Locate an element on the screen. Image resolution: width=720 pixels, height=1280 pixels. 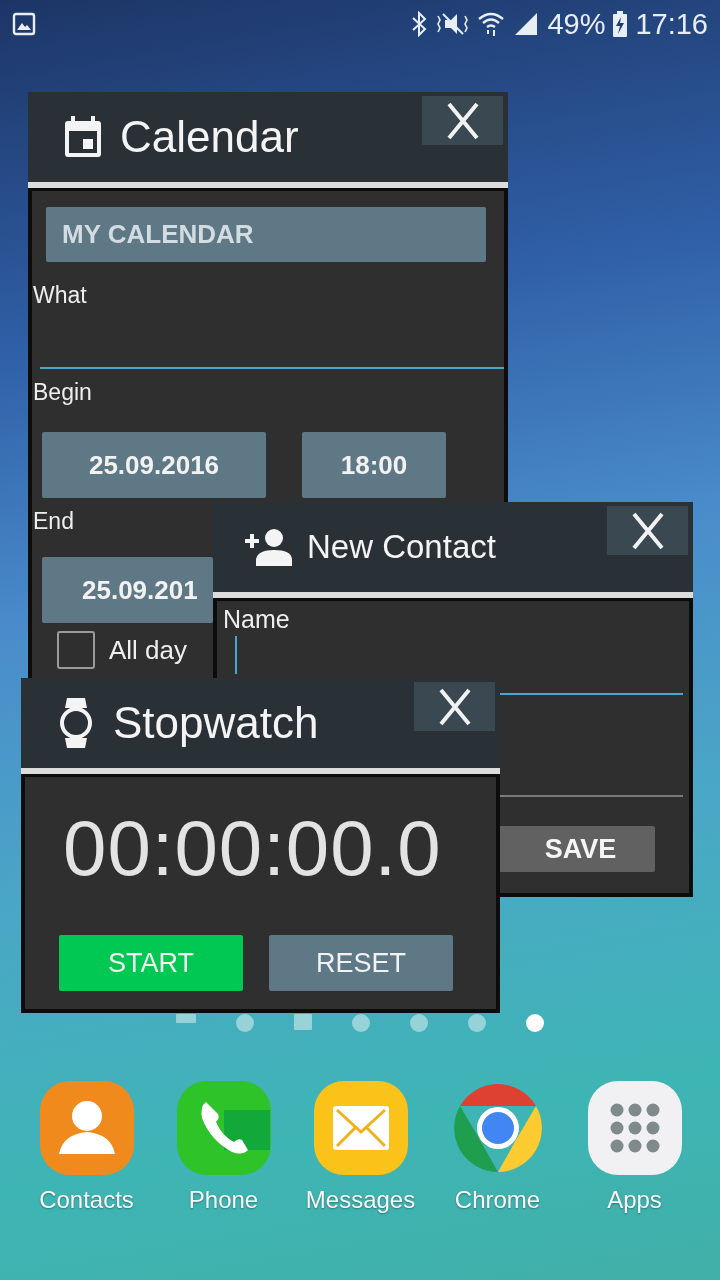
app-label: Messages is located at coordinates (360, 1200).